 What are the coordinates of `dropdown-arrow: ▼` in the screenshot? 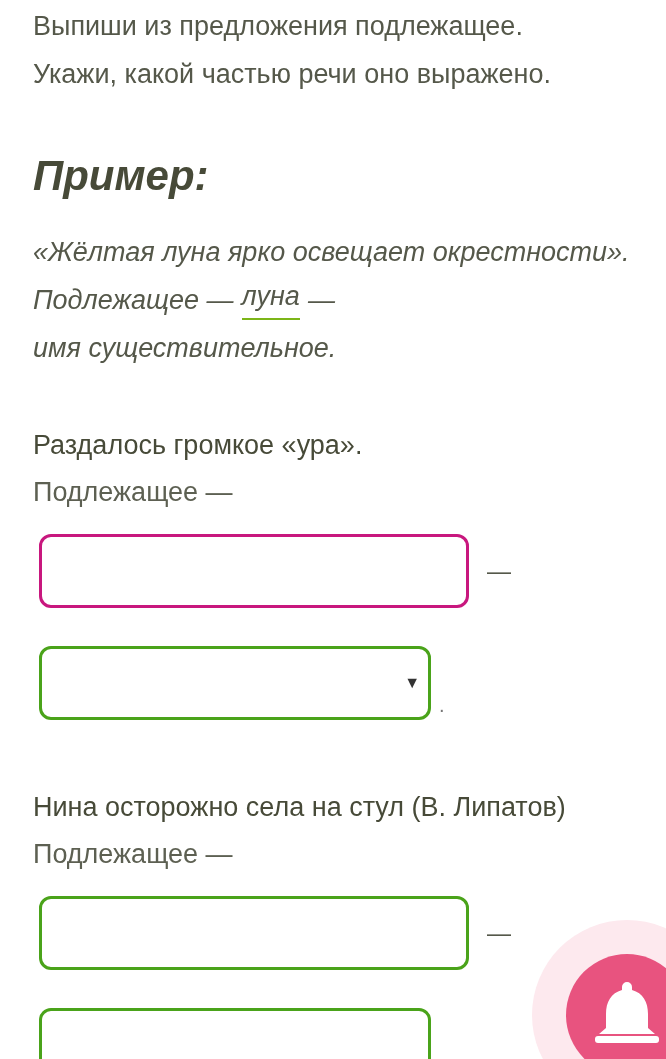 It's located at (412, 683).